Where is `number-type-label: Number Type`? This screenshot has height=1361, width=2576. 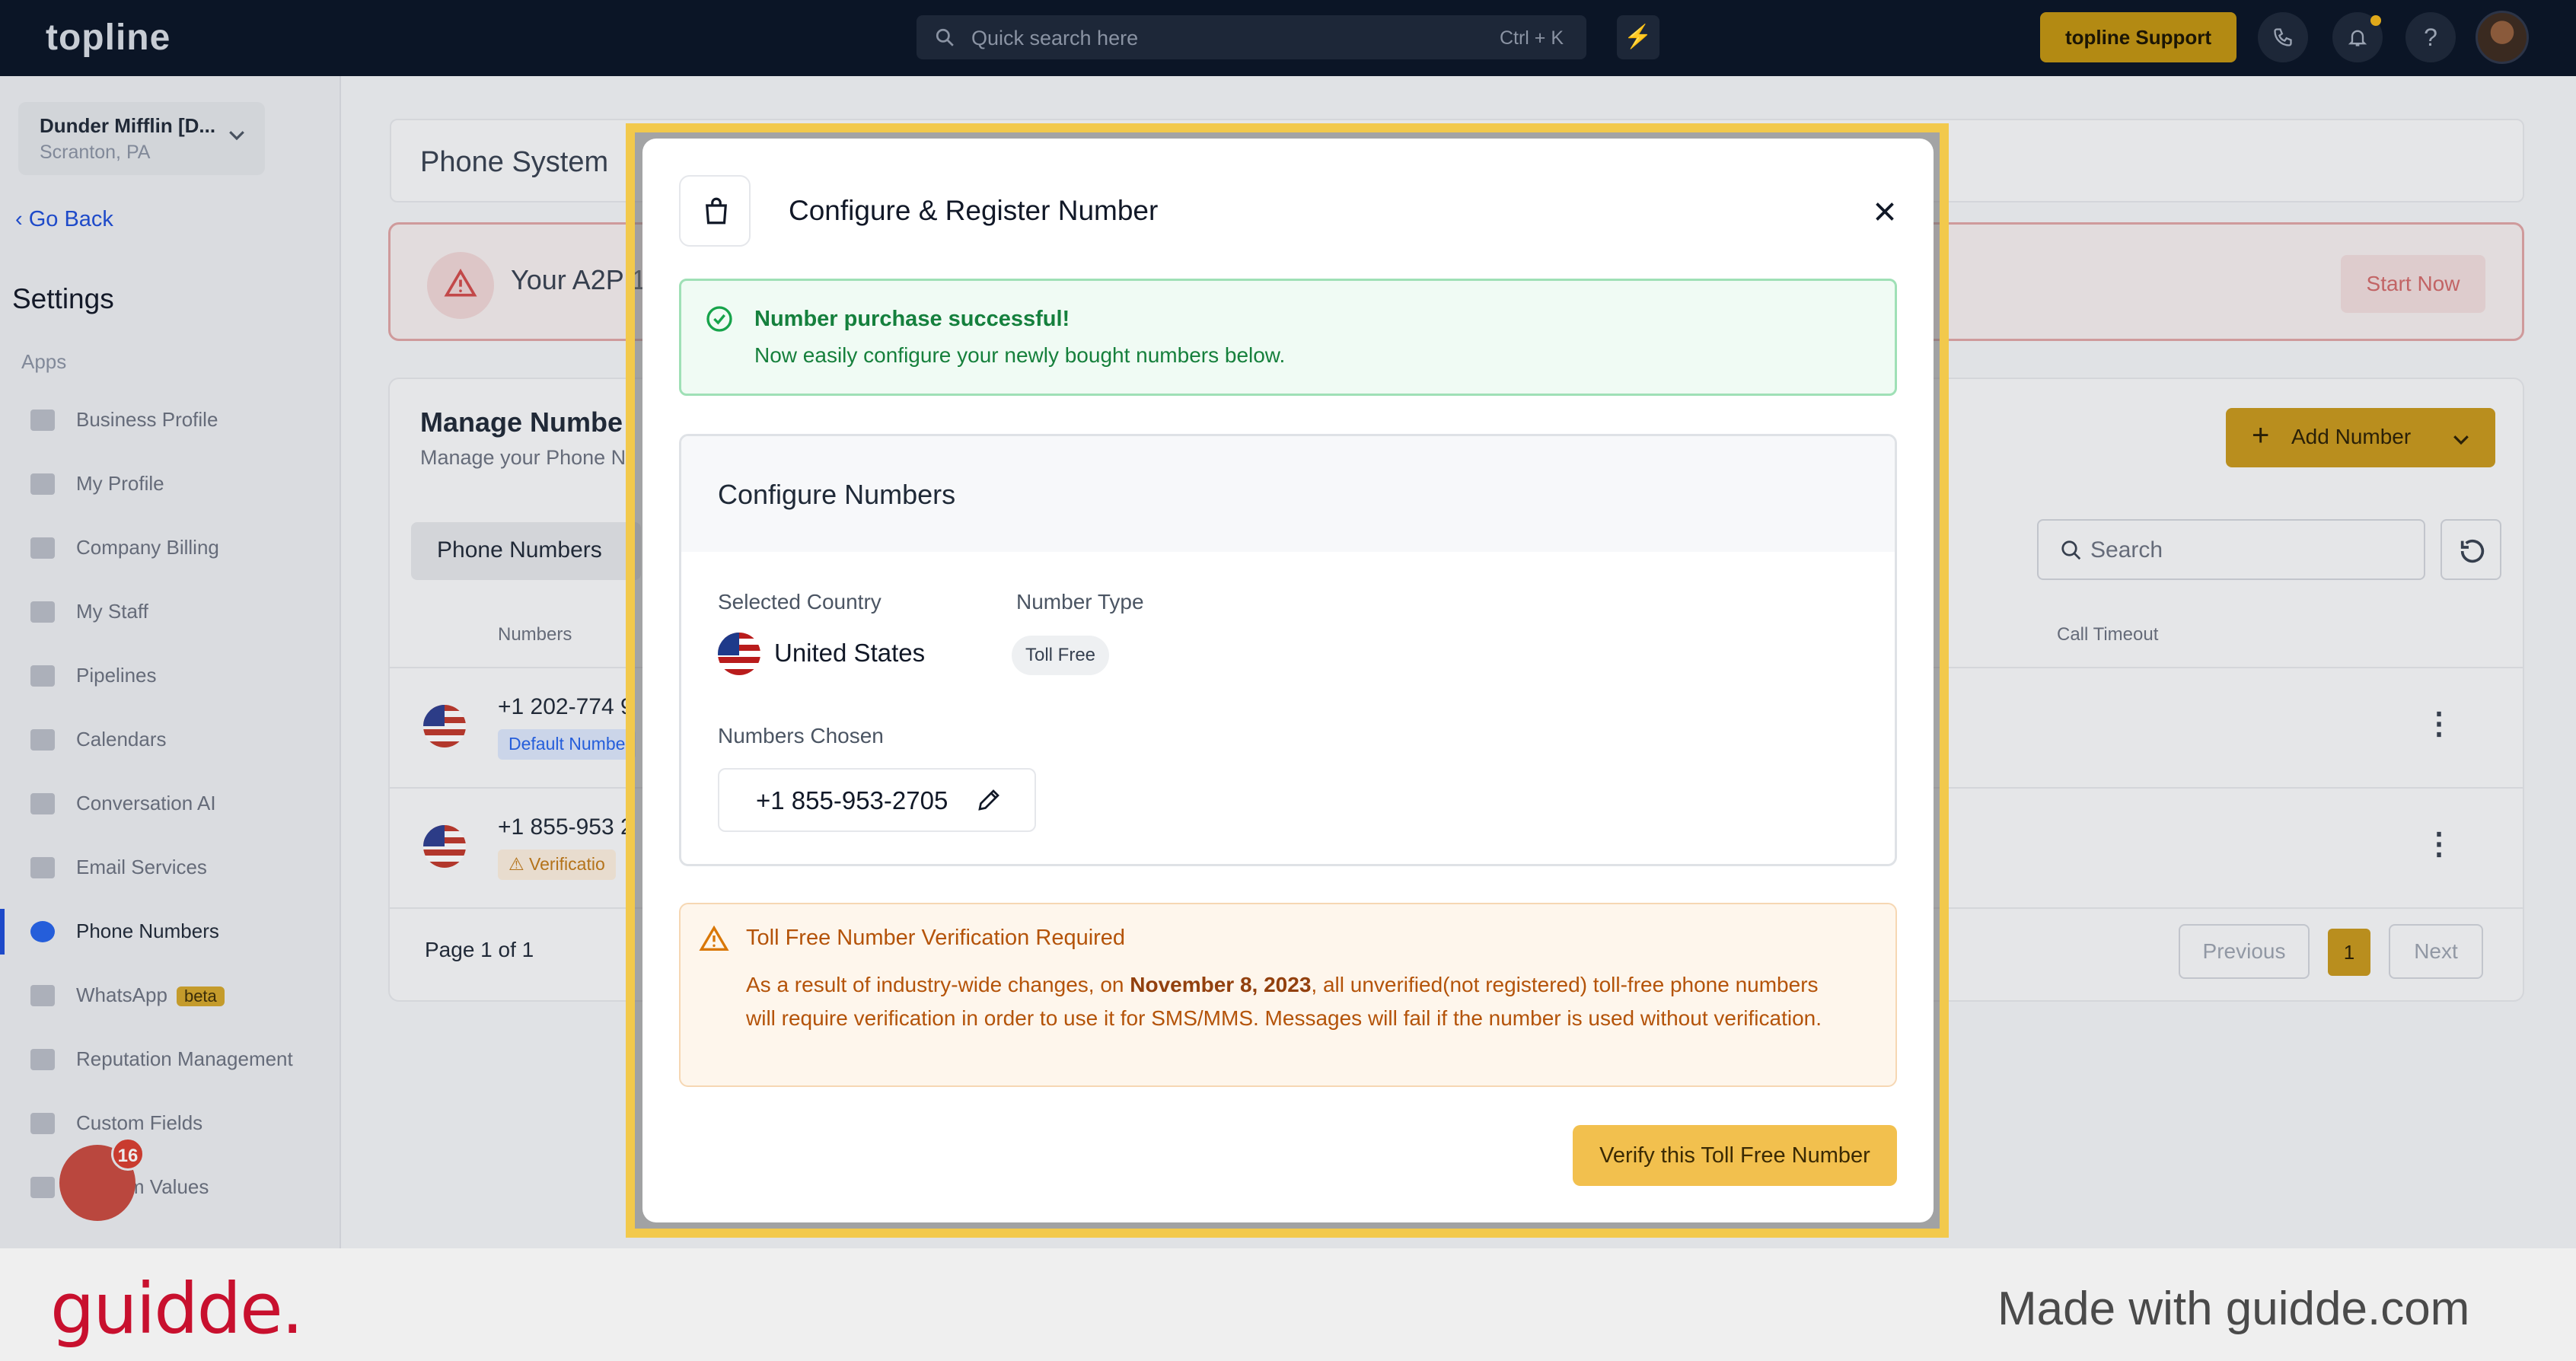 number-type-label: Number Type is located at coordinates (1080, 602).